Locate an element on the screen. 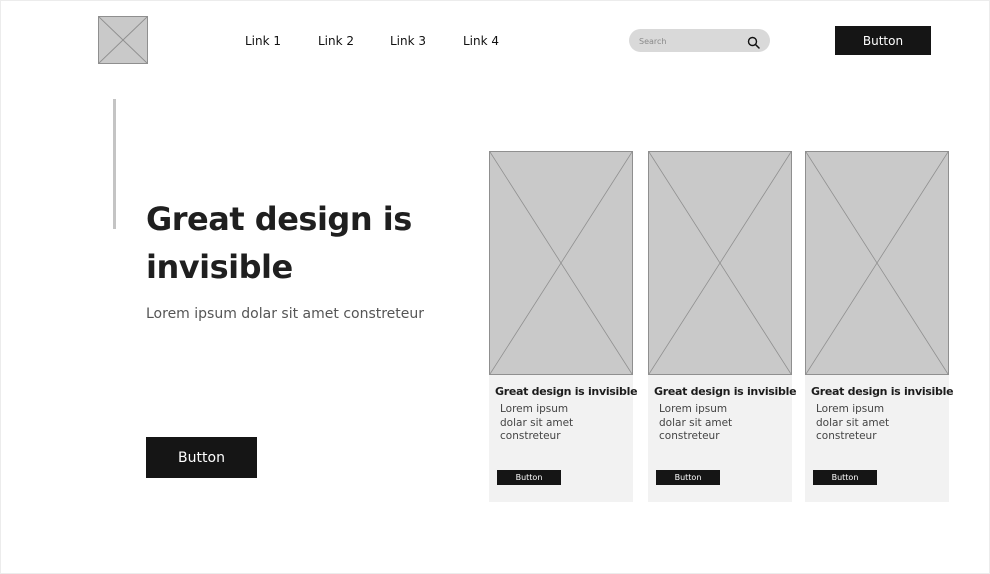 The height and width of the screenshot is (574, 990). accent-bar is located at coordinates (114, 164).